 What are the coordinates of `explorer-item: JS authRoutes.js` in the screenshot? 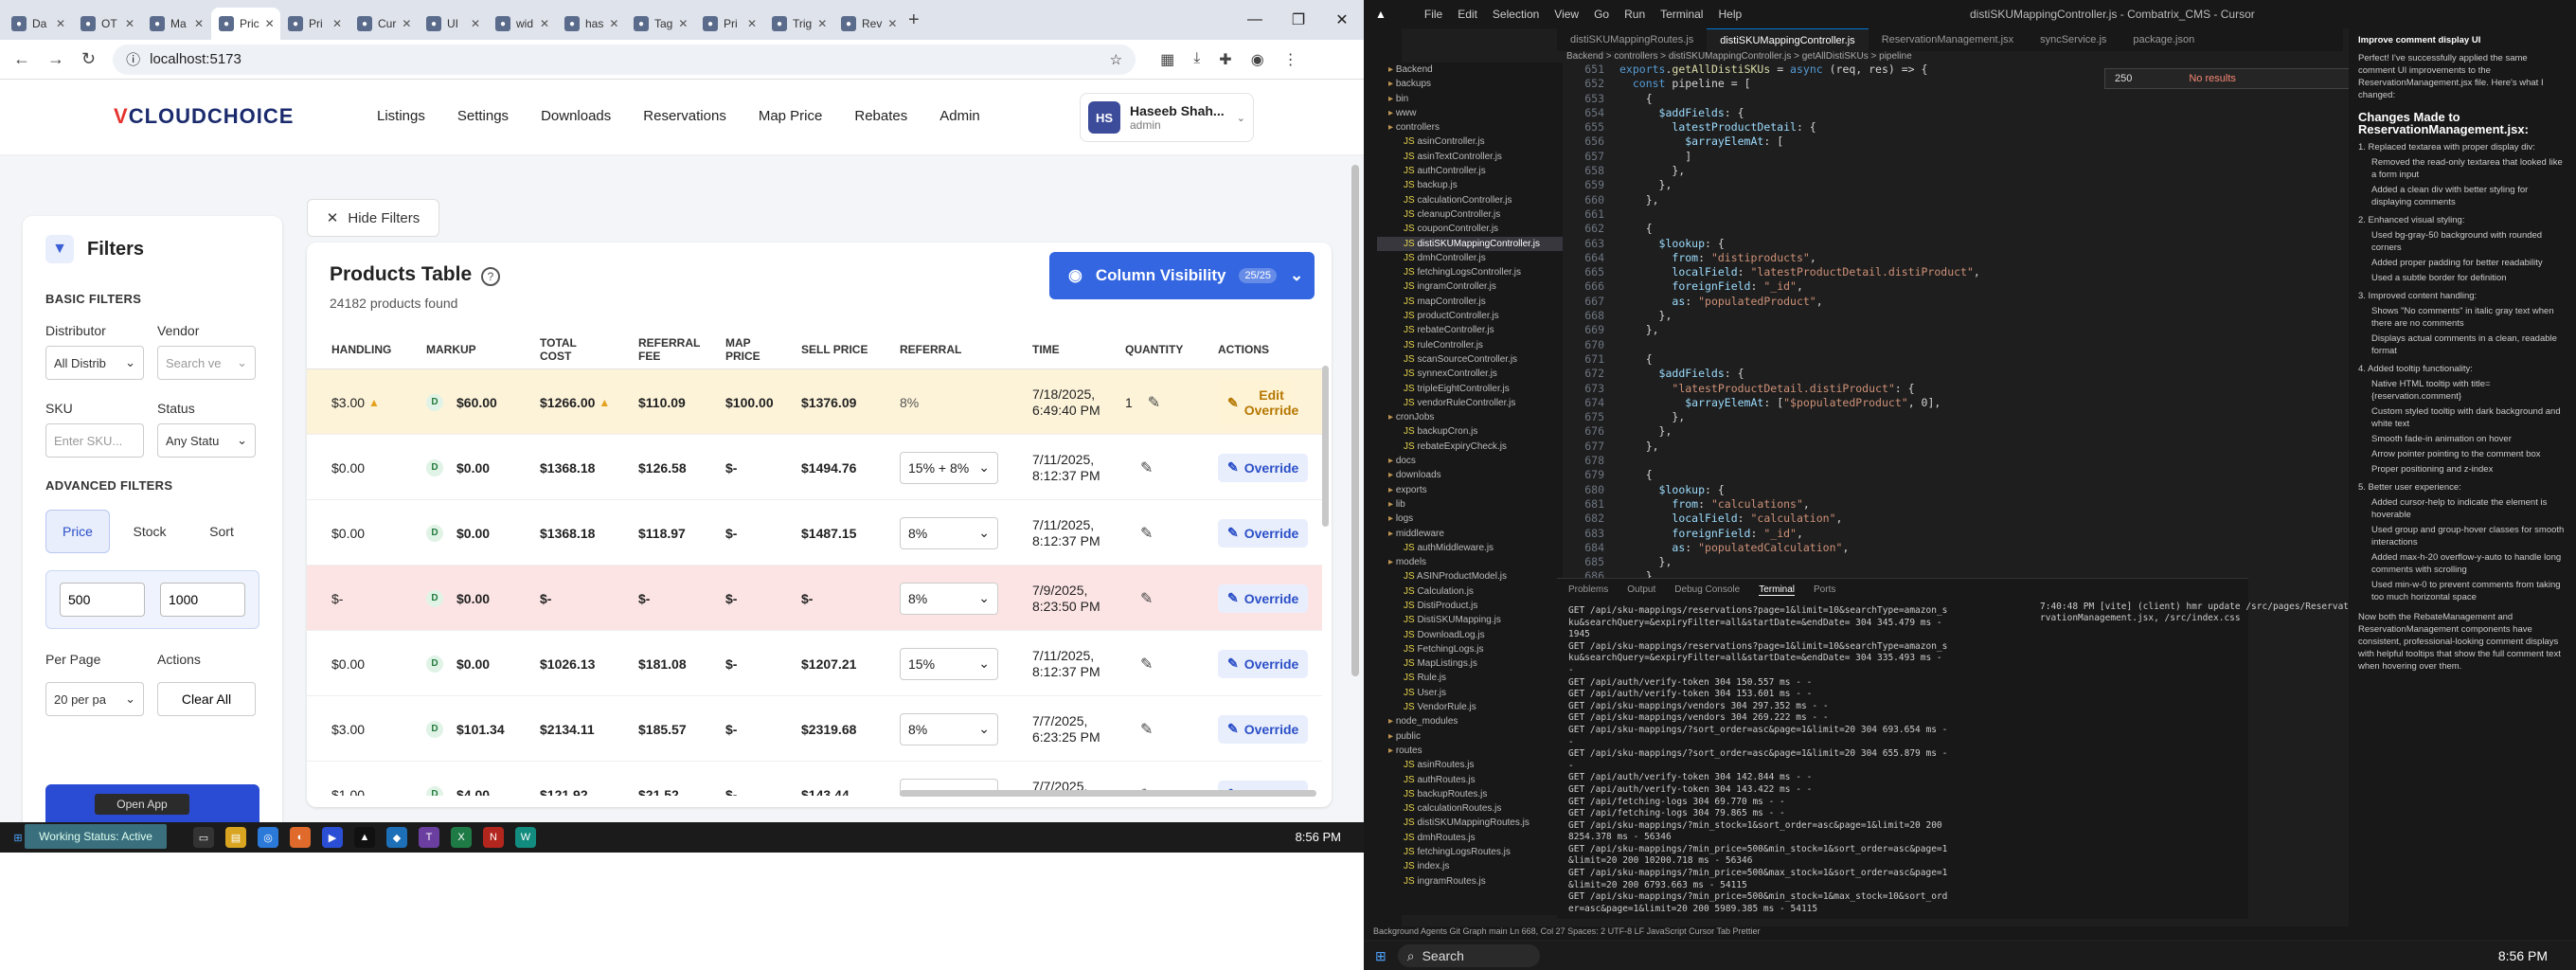 It's located at (1470, 780).